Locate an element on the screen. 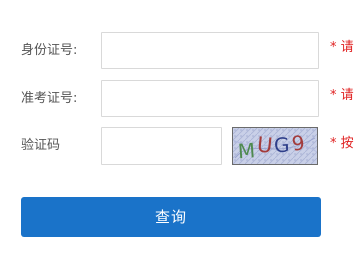  exam-number-input is located at coordinates (210, 98).